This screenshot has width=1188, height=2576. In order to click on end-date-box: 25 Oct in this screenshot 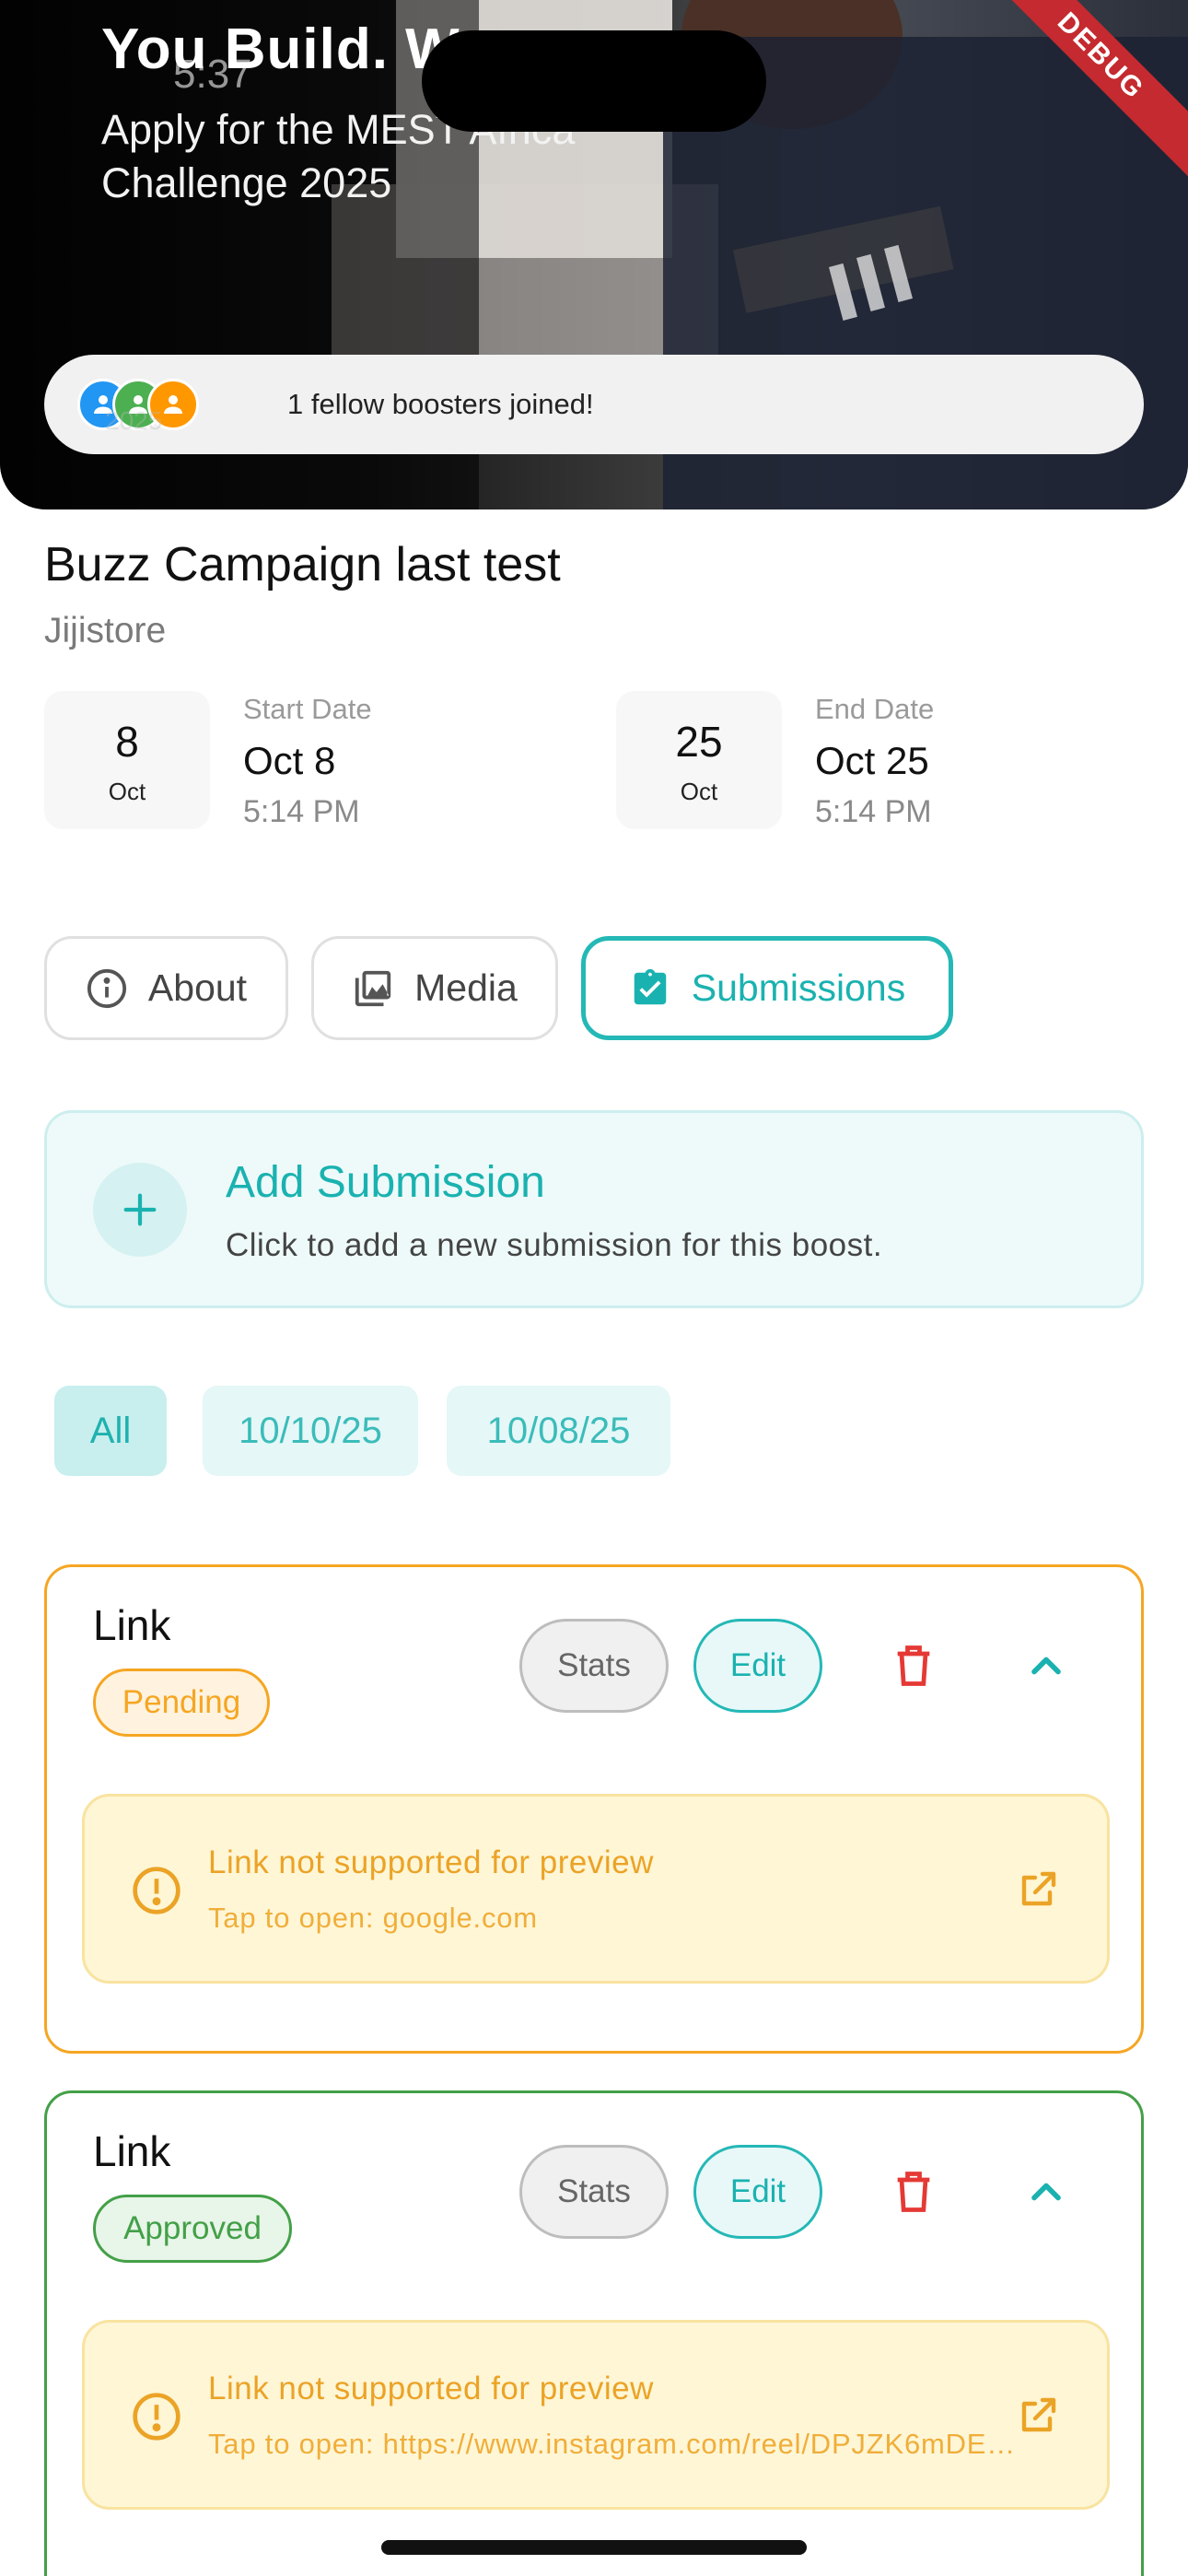, I will do `click(699, 760)`.